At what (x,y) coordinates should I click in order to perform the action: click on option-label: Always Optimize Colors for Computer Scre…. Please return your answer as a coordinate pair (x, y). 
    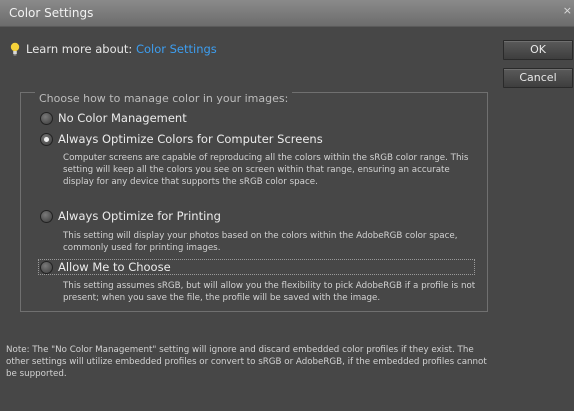
    Looking at the image, I should click on (190, 139).